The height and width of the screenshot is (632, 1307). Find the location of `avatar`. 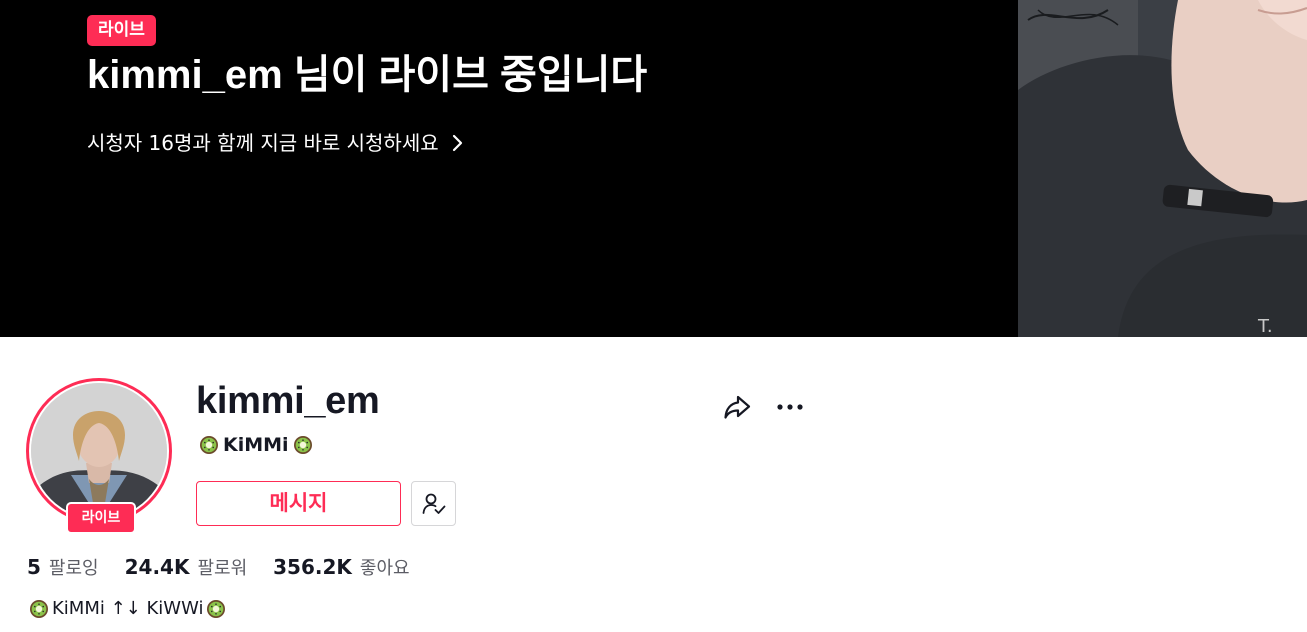

avatar is located at coordinates (99, 451).